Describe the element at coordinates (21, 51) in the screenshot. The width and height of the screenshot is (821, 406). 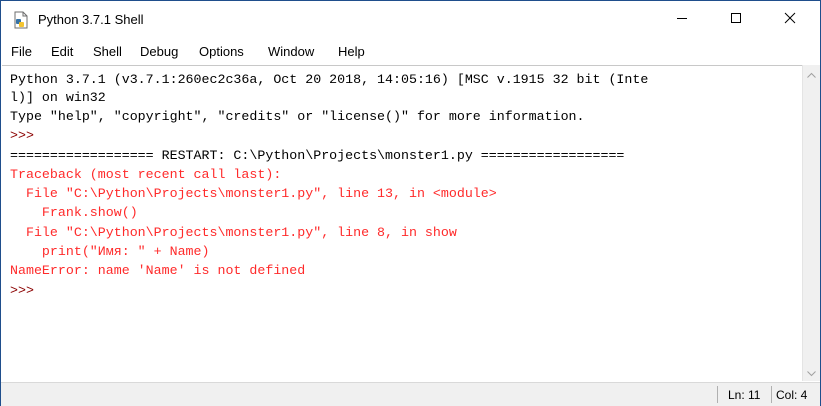
I see `menu-file: File` at that location.